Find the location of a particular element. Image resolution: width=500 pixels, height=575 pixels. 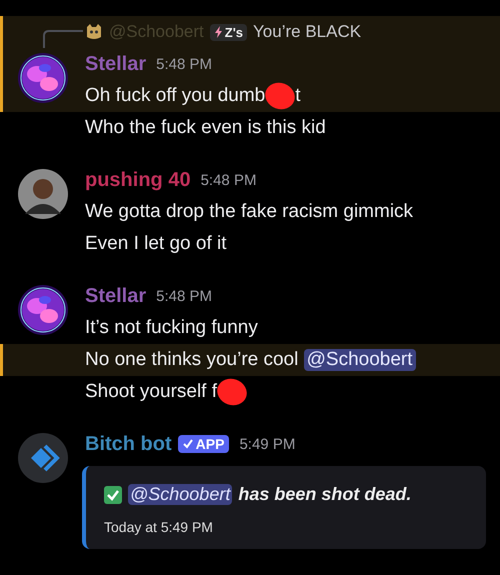

message-text: t is located at coordinates (298, 96).